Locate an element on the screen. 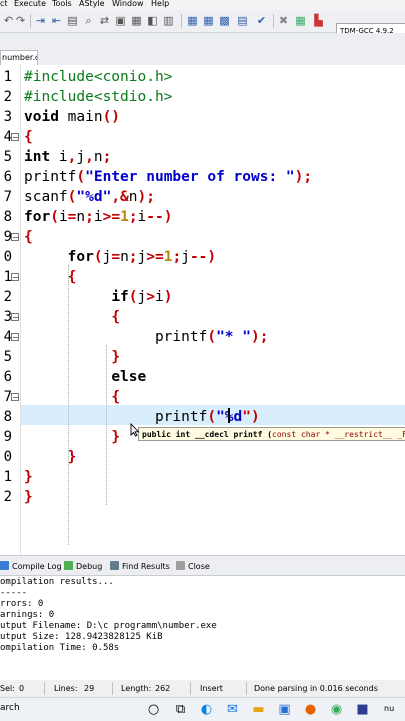  mail-icon: ✉ is located at coordinates (232, 709).